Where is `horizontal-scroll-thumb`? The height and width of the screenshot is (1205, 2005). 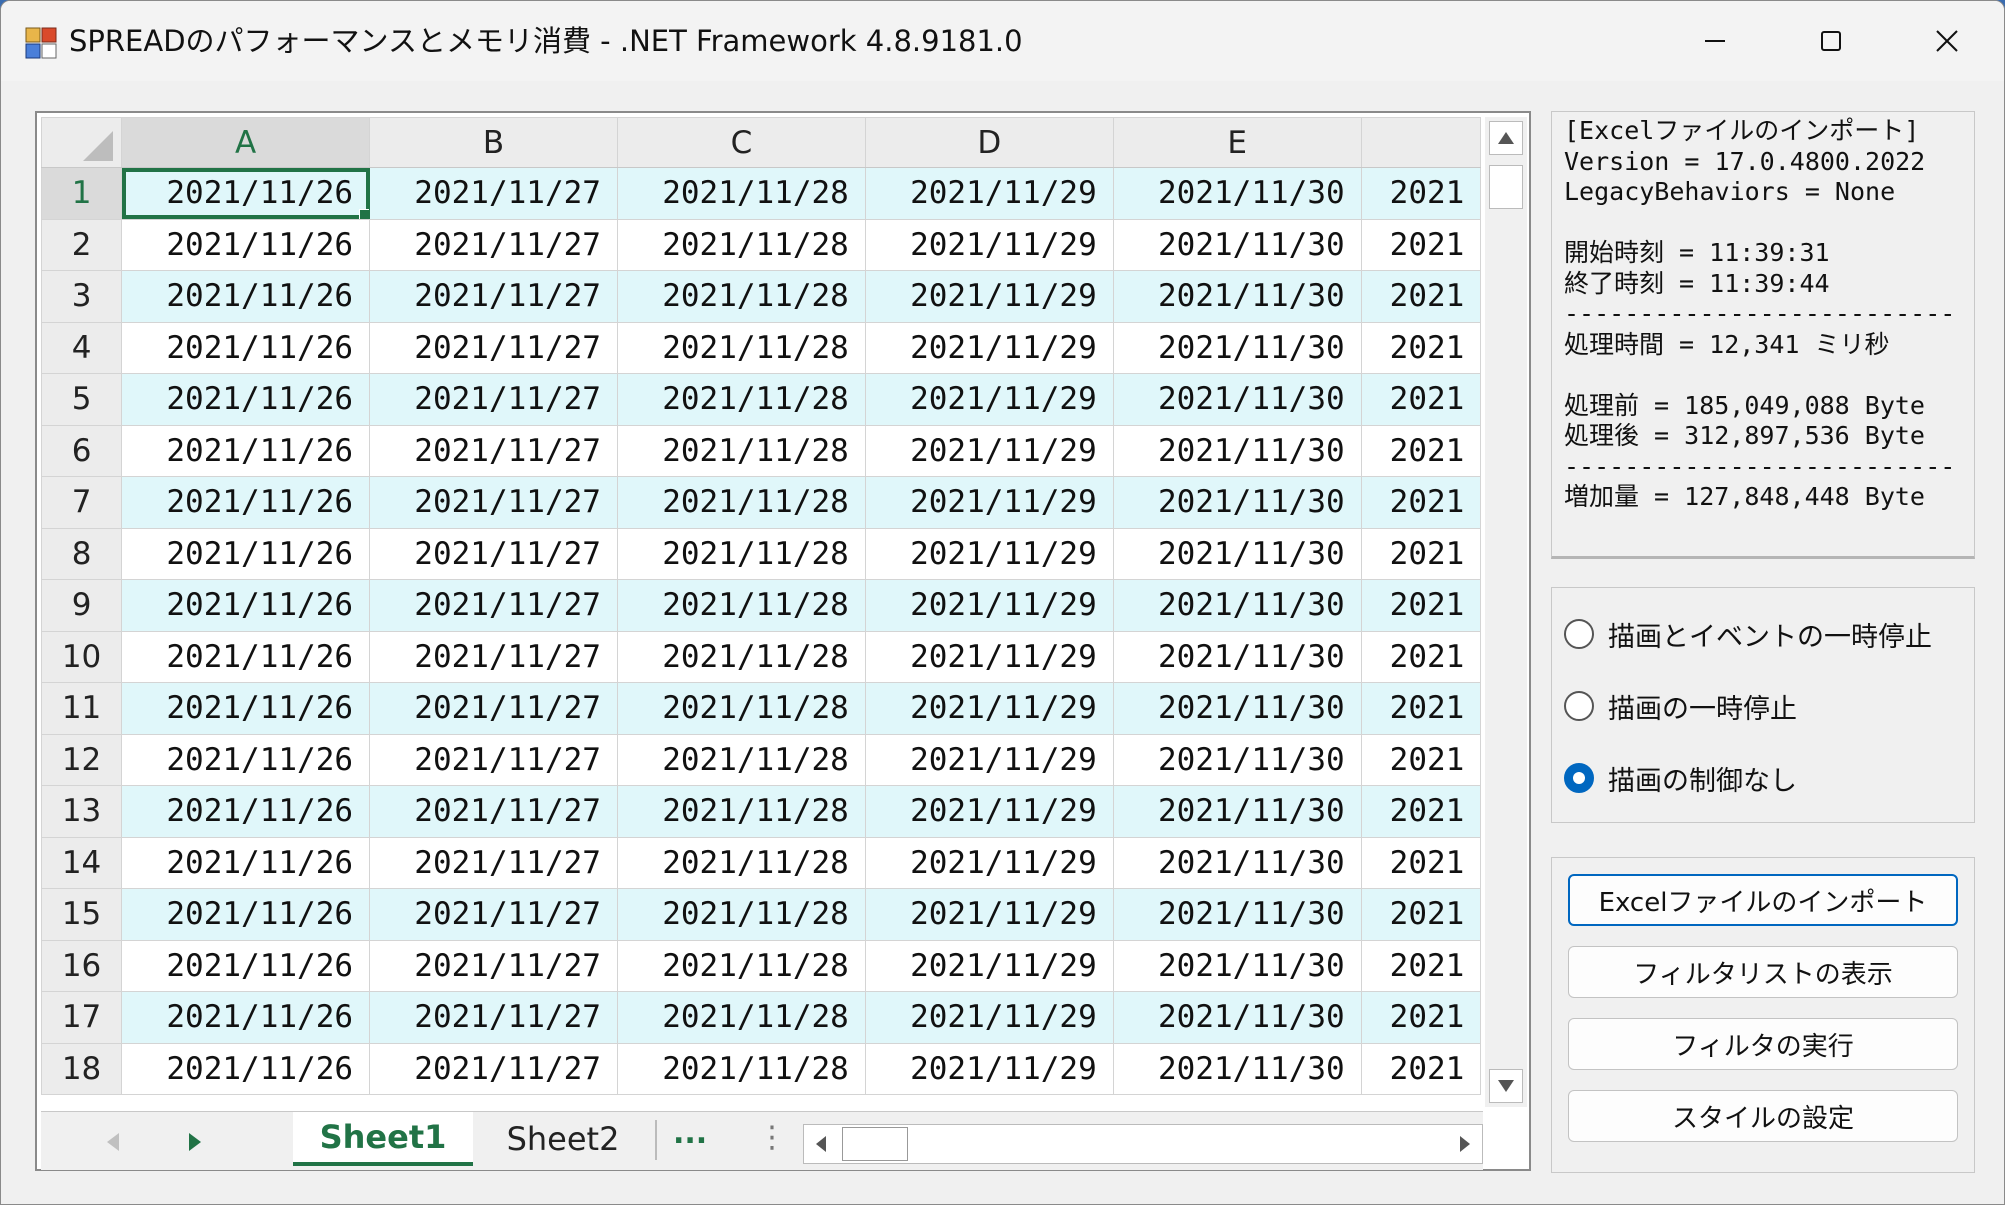 horizontal-scroll-thumb is located at coordinates (875, 1144).